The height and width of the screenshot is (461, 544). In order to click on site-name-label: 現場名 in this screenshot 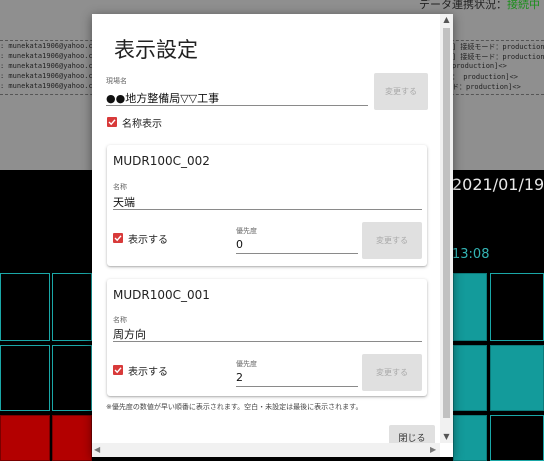, I will do `click(116, 81)`.